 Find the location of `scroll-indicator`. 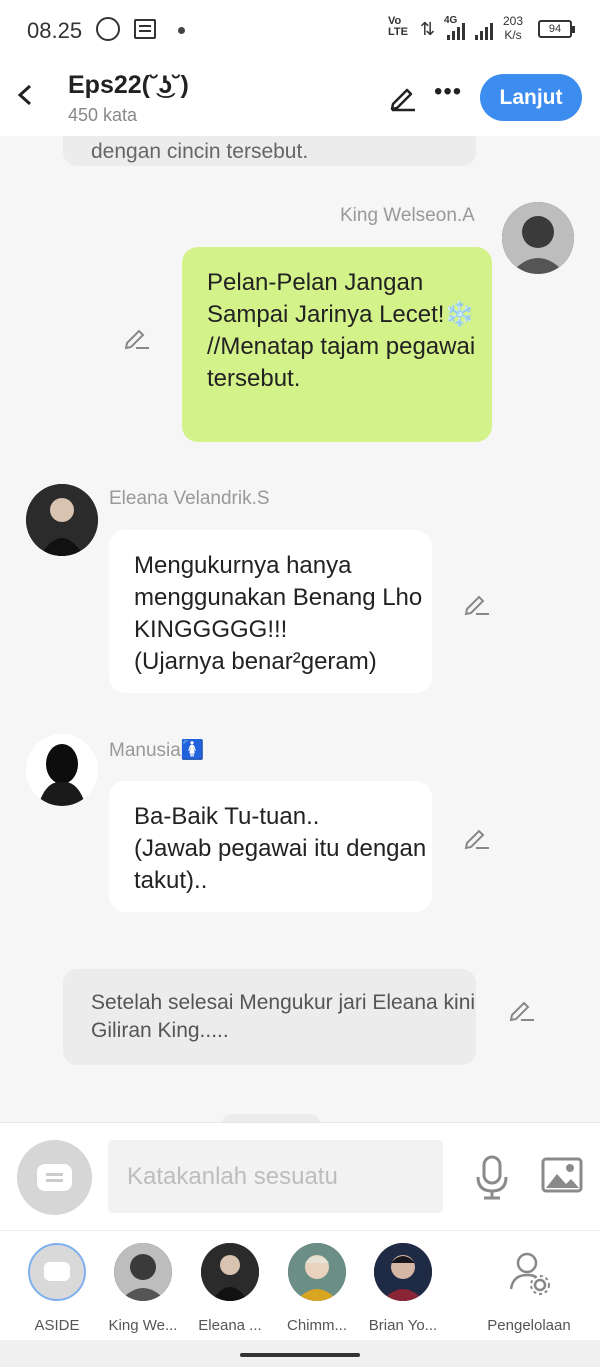

scroll-indicator is located at coordinates (271, 1118).